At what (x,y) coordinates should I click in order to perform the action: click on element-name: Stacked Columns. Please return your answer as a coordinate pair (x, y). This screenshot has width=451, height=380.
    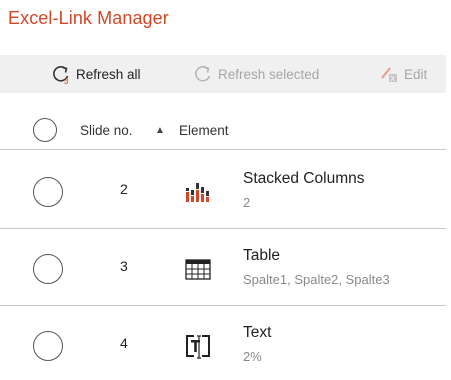
    Looking at the image, I should click on (304, 178).